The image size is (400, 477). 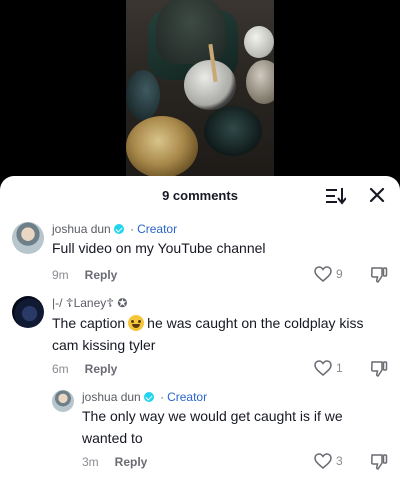 I want to click on comment-meta: 9m Reply, so click(x=84, y=275).